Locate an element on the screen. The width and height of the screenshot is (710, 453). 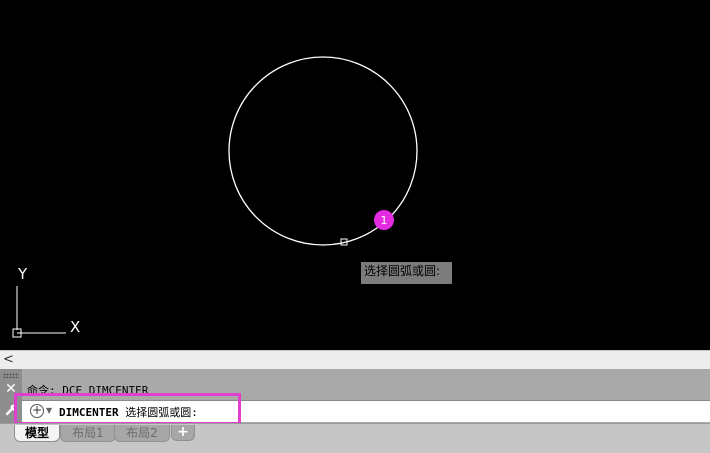
scroll-left-icon: < is located at coordinates (9, 360).